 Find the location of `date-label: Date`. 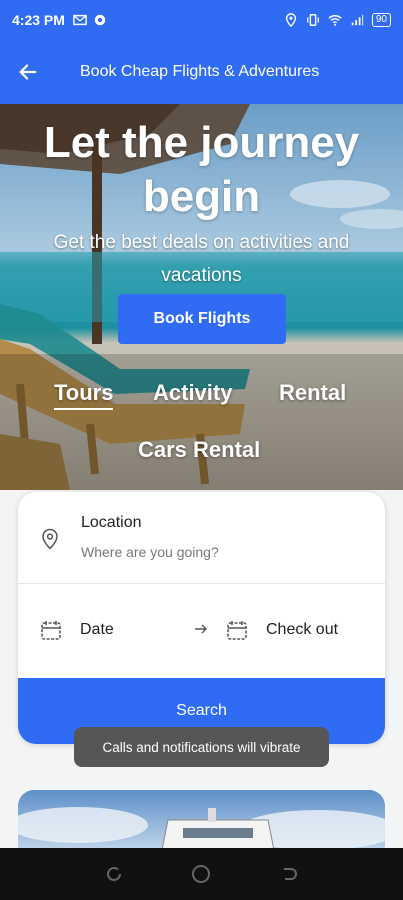

date-label: Date is located at coordinates (97, 629).